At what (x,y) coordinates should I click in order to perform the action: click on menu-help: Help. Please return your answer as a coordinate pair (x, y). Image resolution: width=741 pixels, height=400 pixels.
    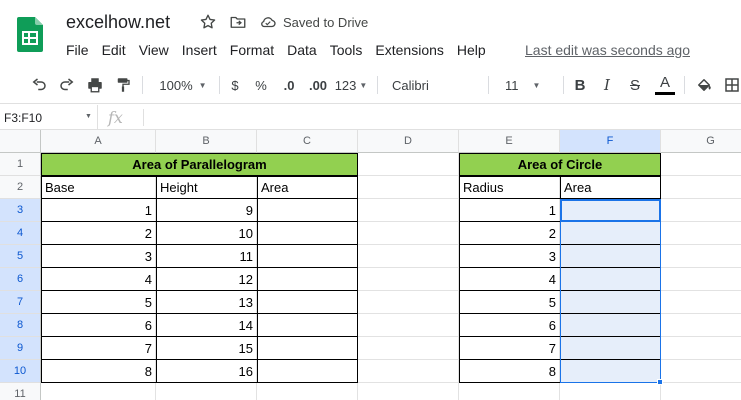
    Looking at the image, I should click on (471, 50).